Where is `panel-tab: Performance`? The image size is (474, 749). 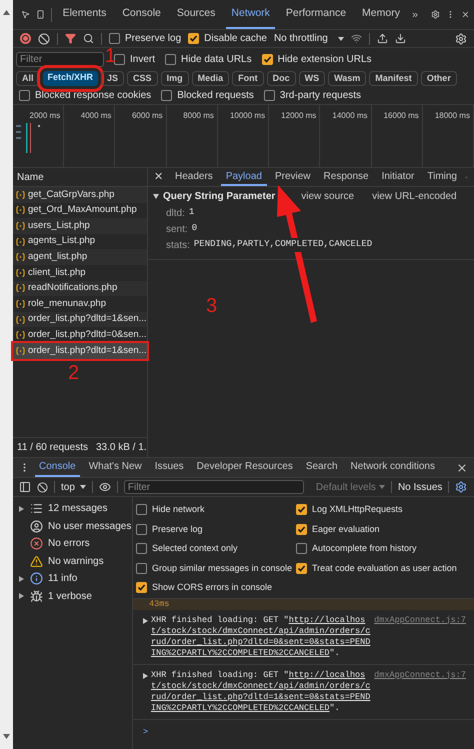
panel-tab: Performance is located at coordinates (316, 14).